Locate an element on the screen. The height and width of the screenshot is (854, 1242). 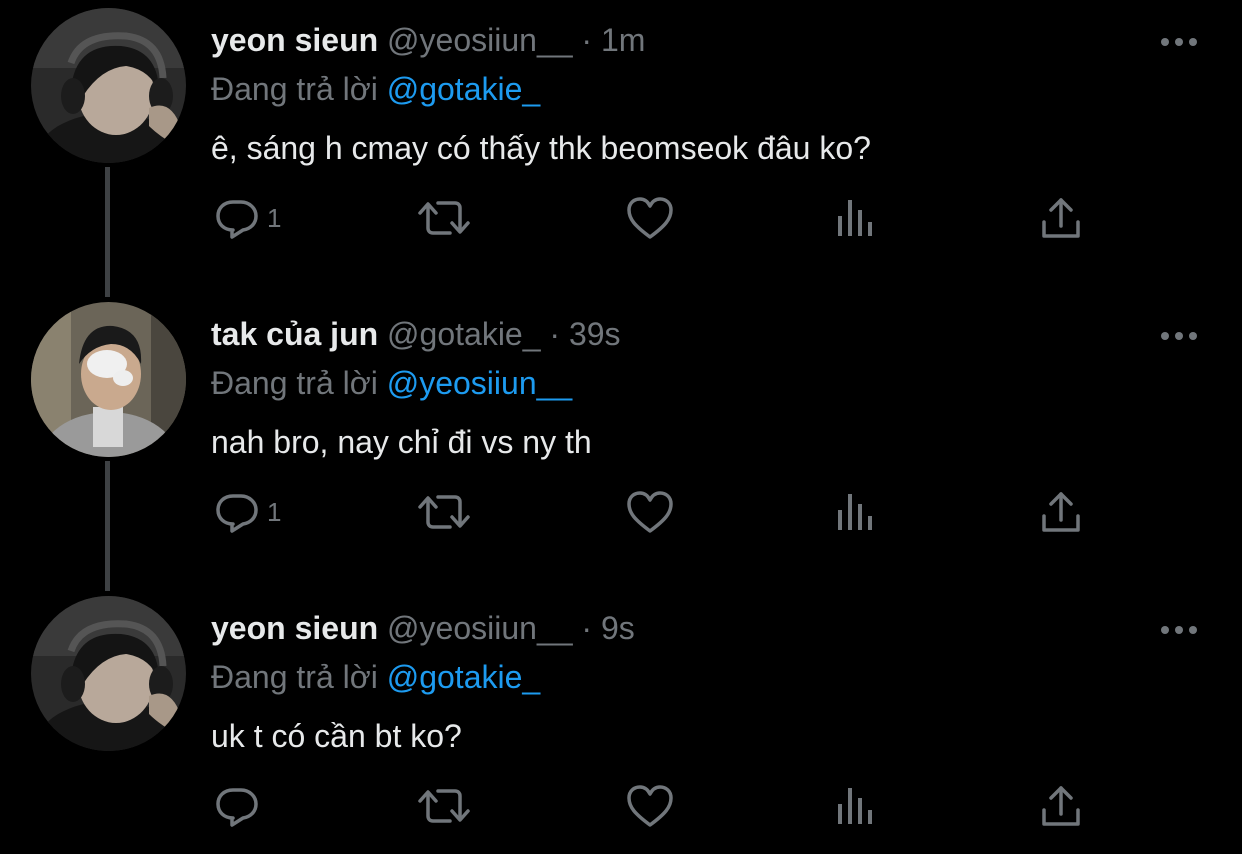
tweet-header: tak của jun @gotakie_ · 39s is located at coordinates (416, 334).